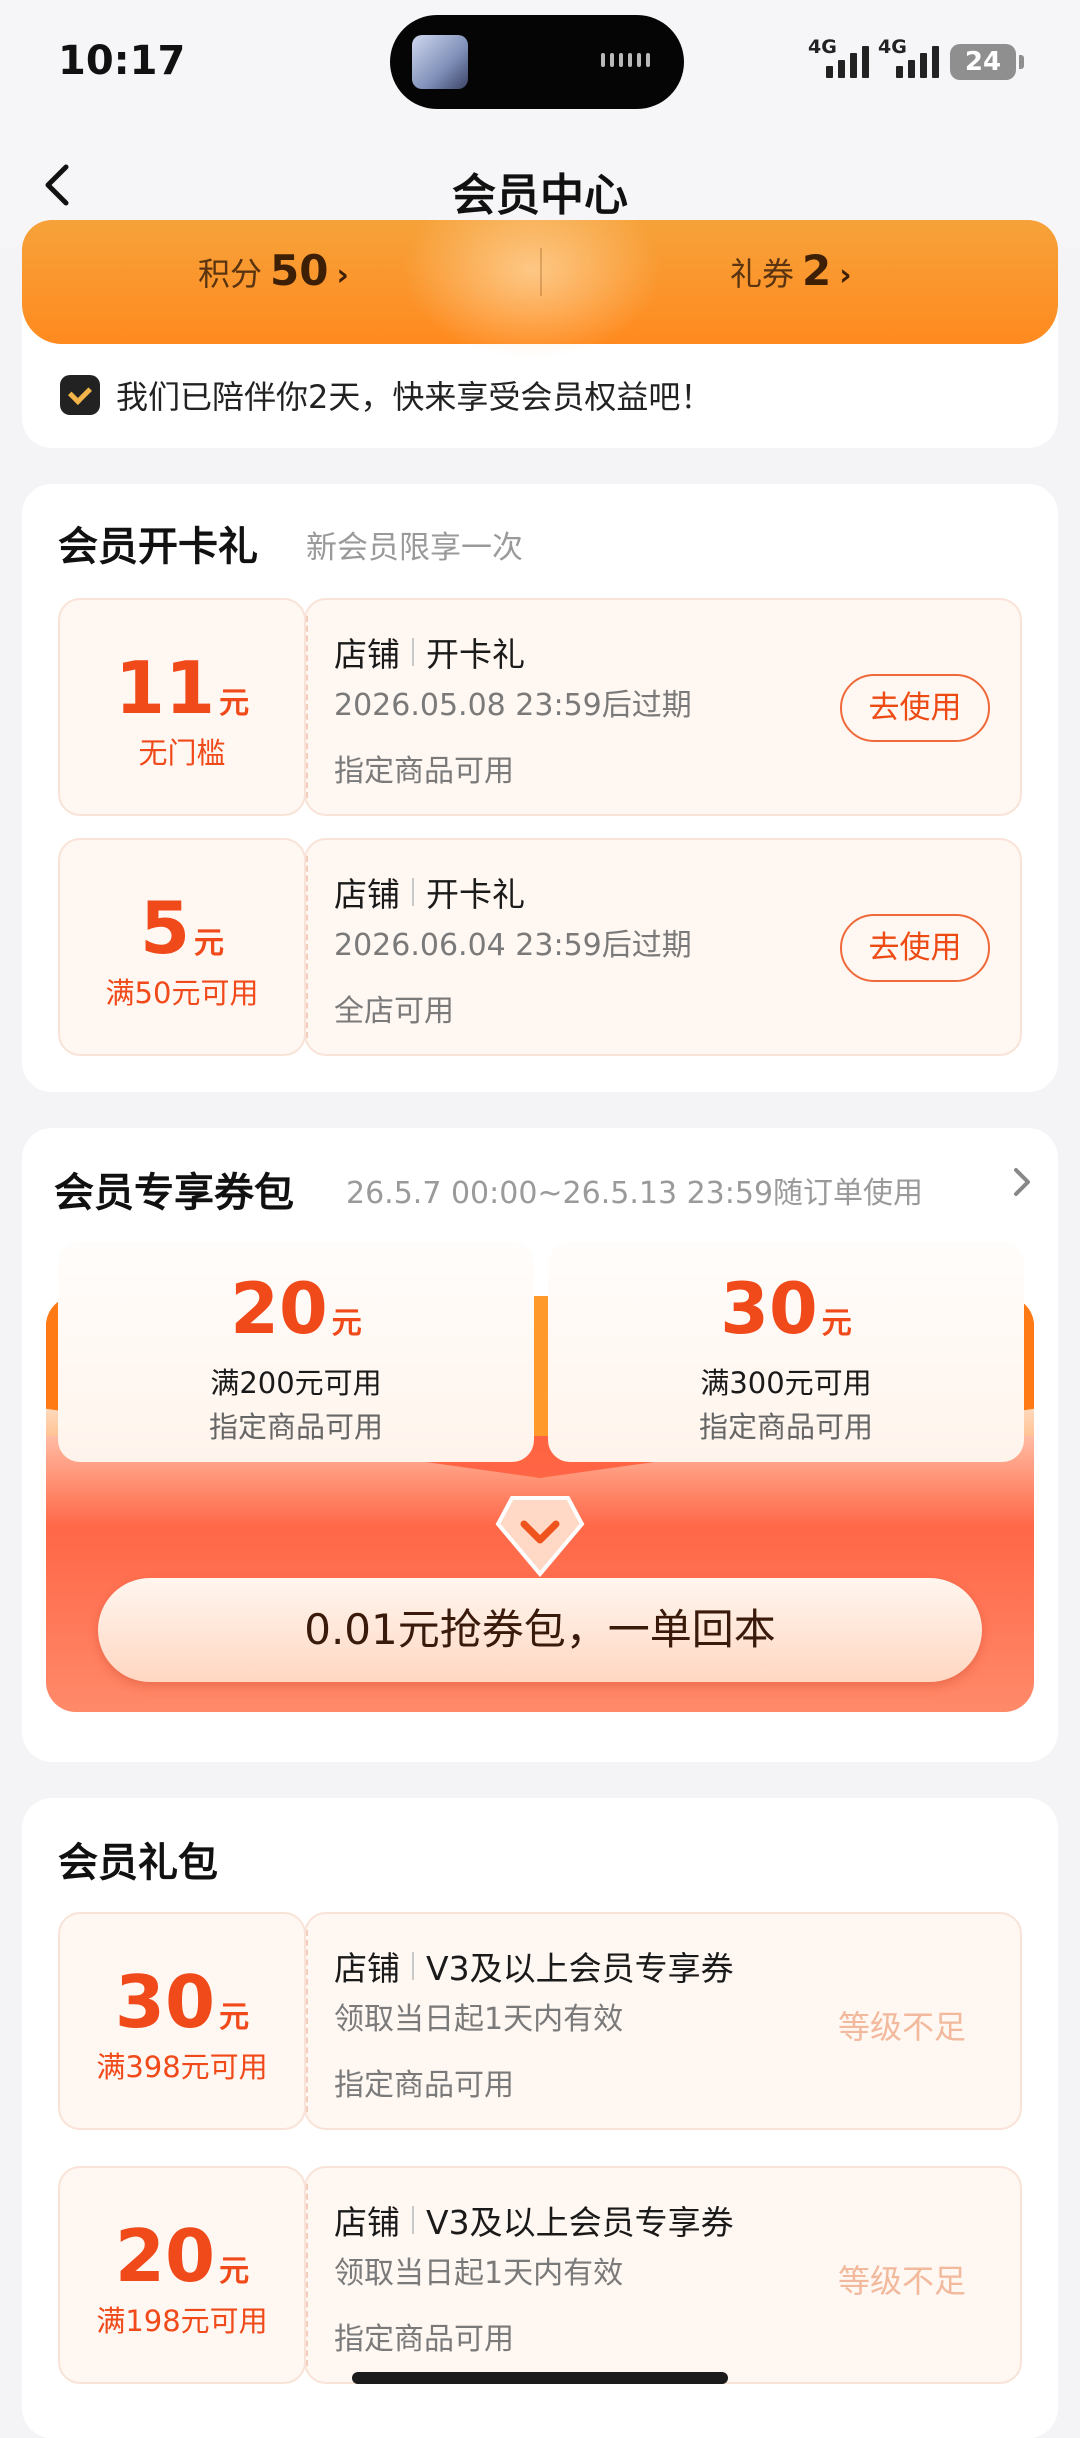 The width and height of the screenshot is (1080, 2438). I want to click on coupon-amount: 30, so click(165, 2002).